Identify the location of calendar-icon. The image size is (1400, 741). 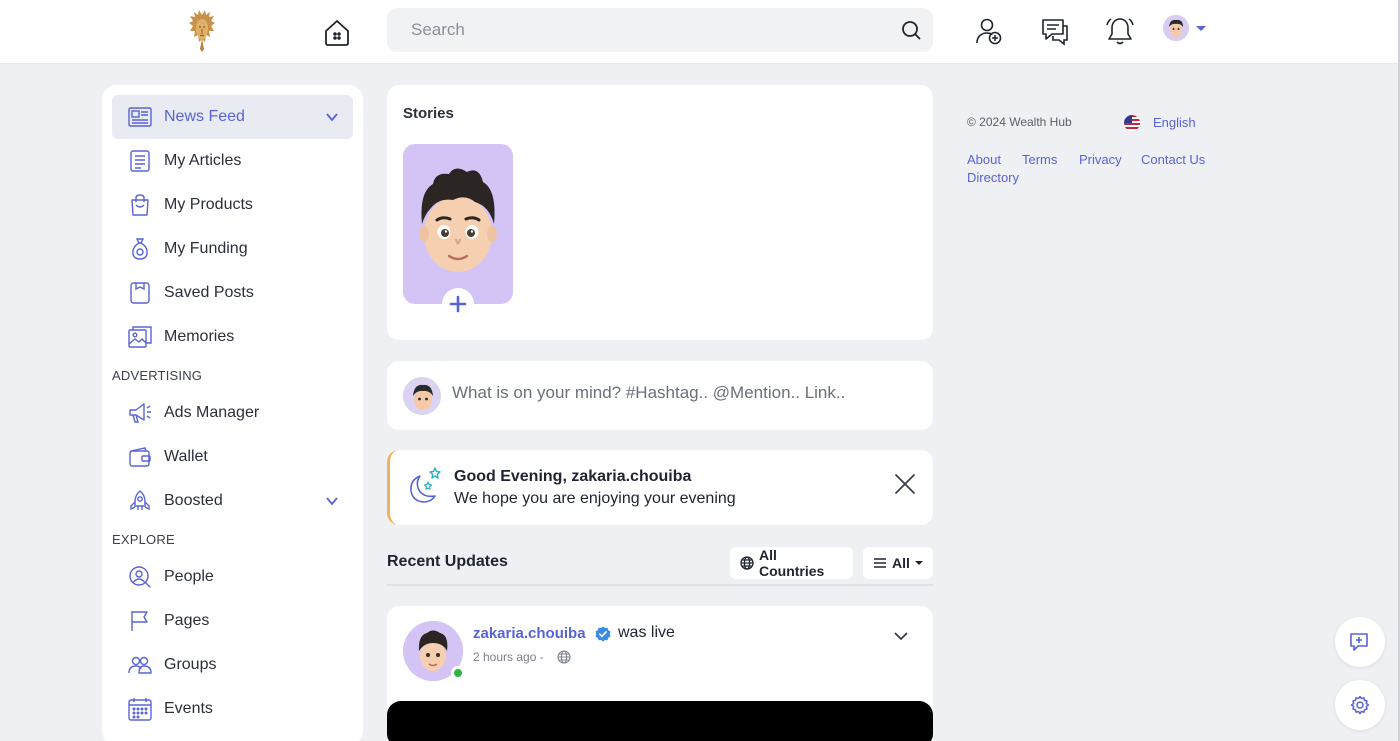
(140, 709).